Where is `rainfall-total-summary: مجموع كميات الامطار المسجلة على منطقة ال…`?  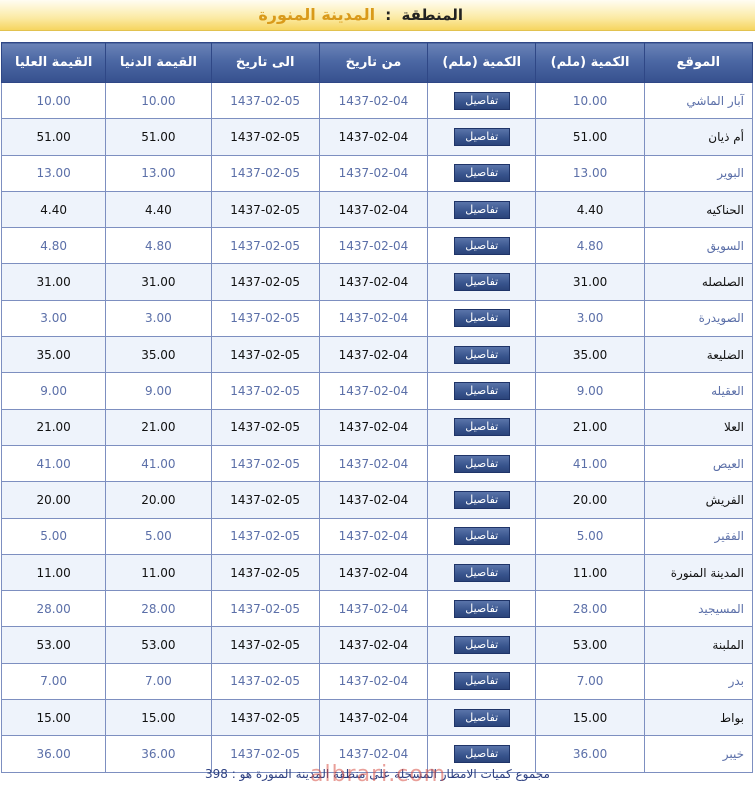
rainfall-total-summary: مجموع كميات الامطار المسجلة على منطقة ال… is located at coordinates (377, 774).